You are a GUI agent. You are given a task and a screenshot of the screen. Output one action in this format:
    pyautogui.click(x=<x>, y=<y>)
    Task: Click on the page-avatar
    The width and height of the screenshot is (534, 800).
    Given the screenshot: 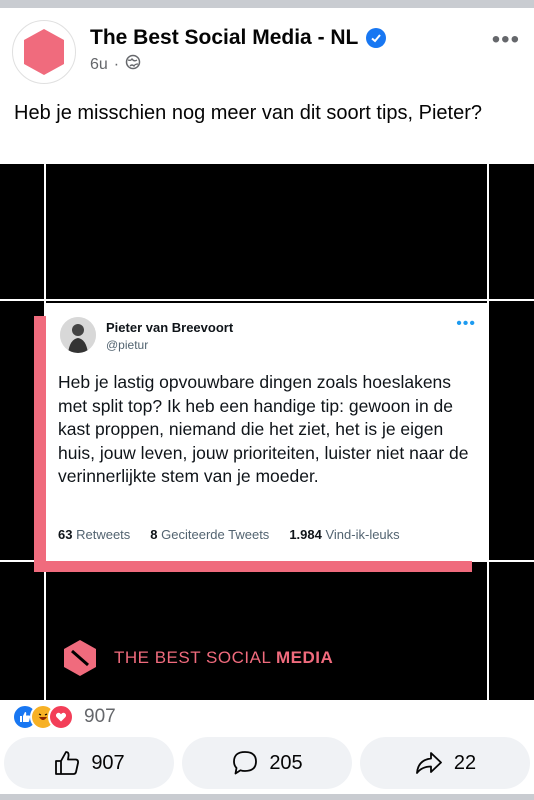 What is the action you would take?
    pyautogui.click(x=44, y=52)
    